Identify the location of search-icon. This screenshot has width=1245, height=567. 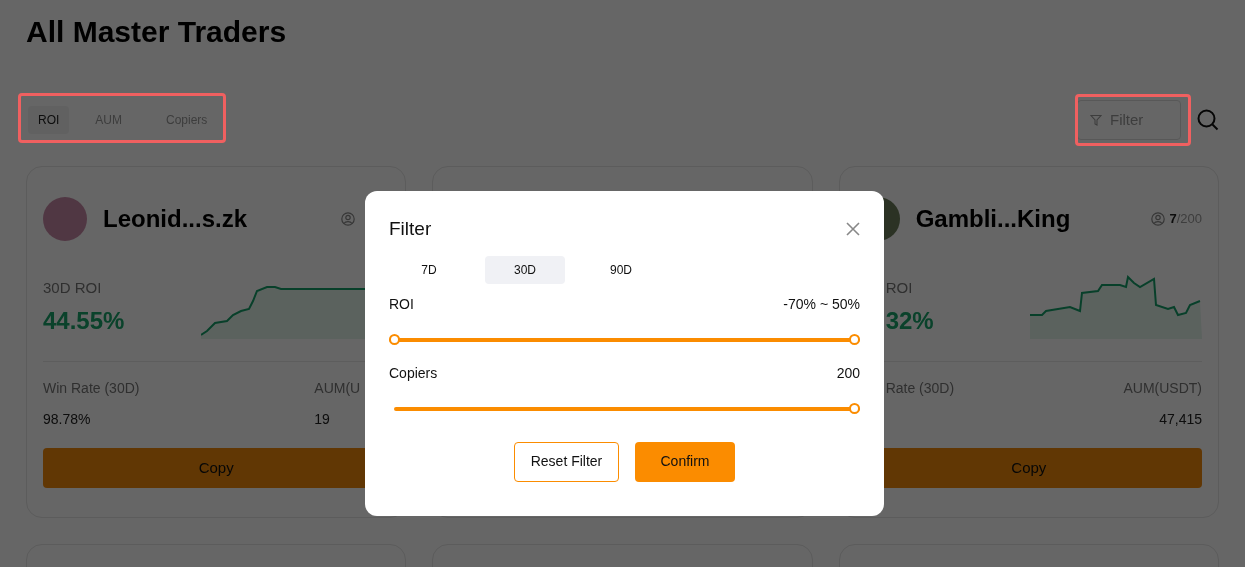
(1208, 120).